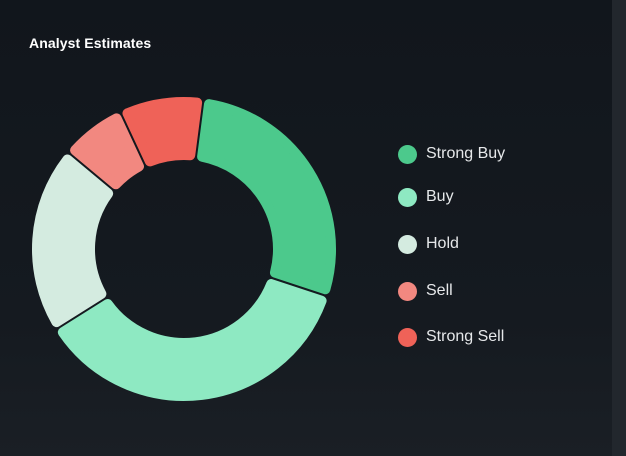 The width and height of the screenshot is (626, 456). Describe the element at coordinates (440, 196) in the screenshot. I see `legend-label-buy: Buy` at that location.